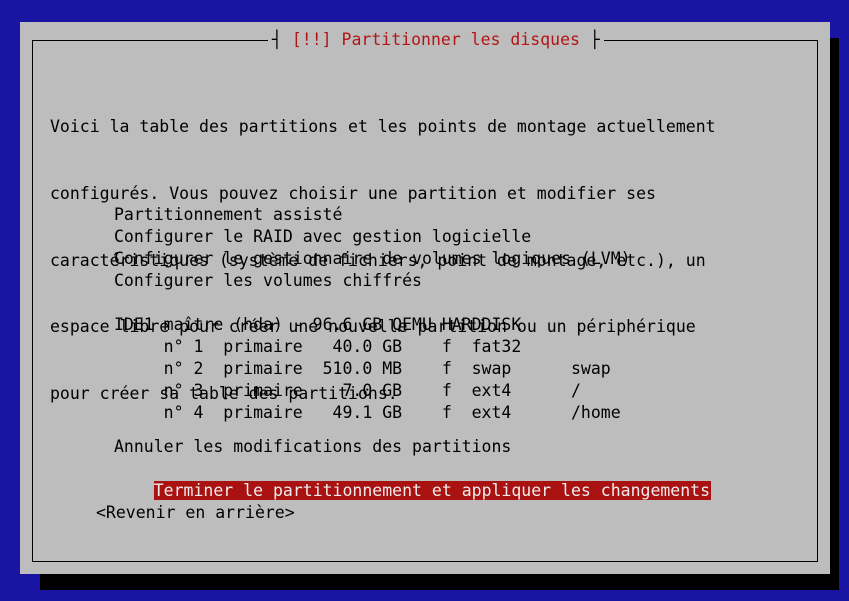  What do you see at coordinates (318, 347) in the screenshot?
I see `partition-item-1: n° 1 primaire 40.0 GB f fat32` at bounding box center [318, 347].